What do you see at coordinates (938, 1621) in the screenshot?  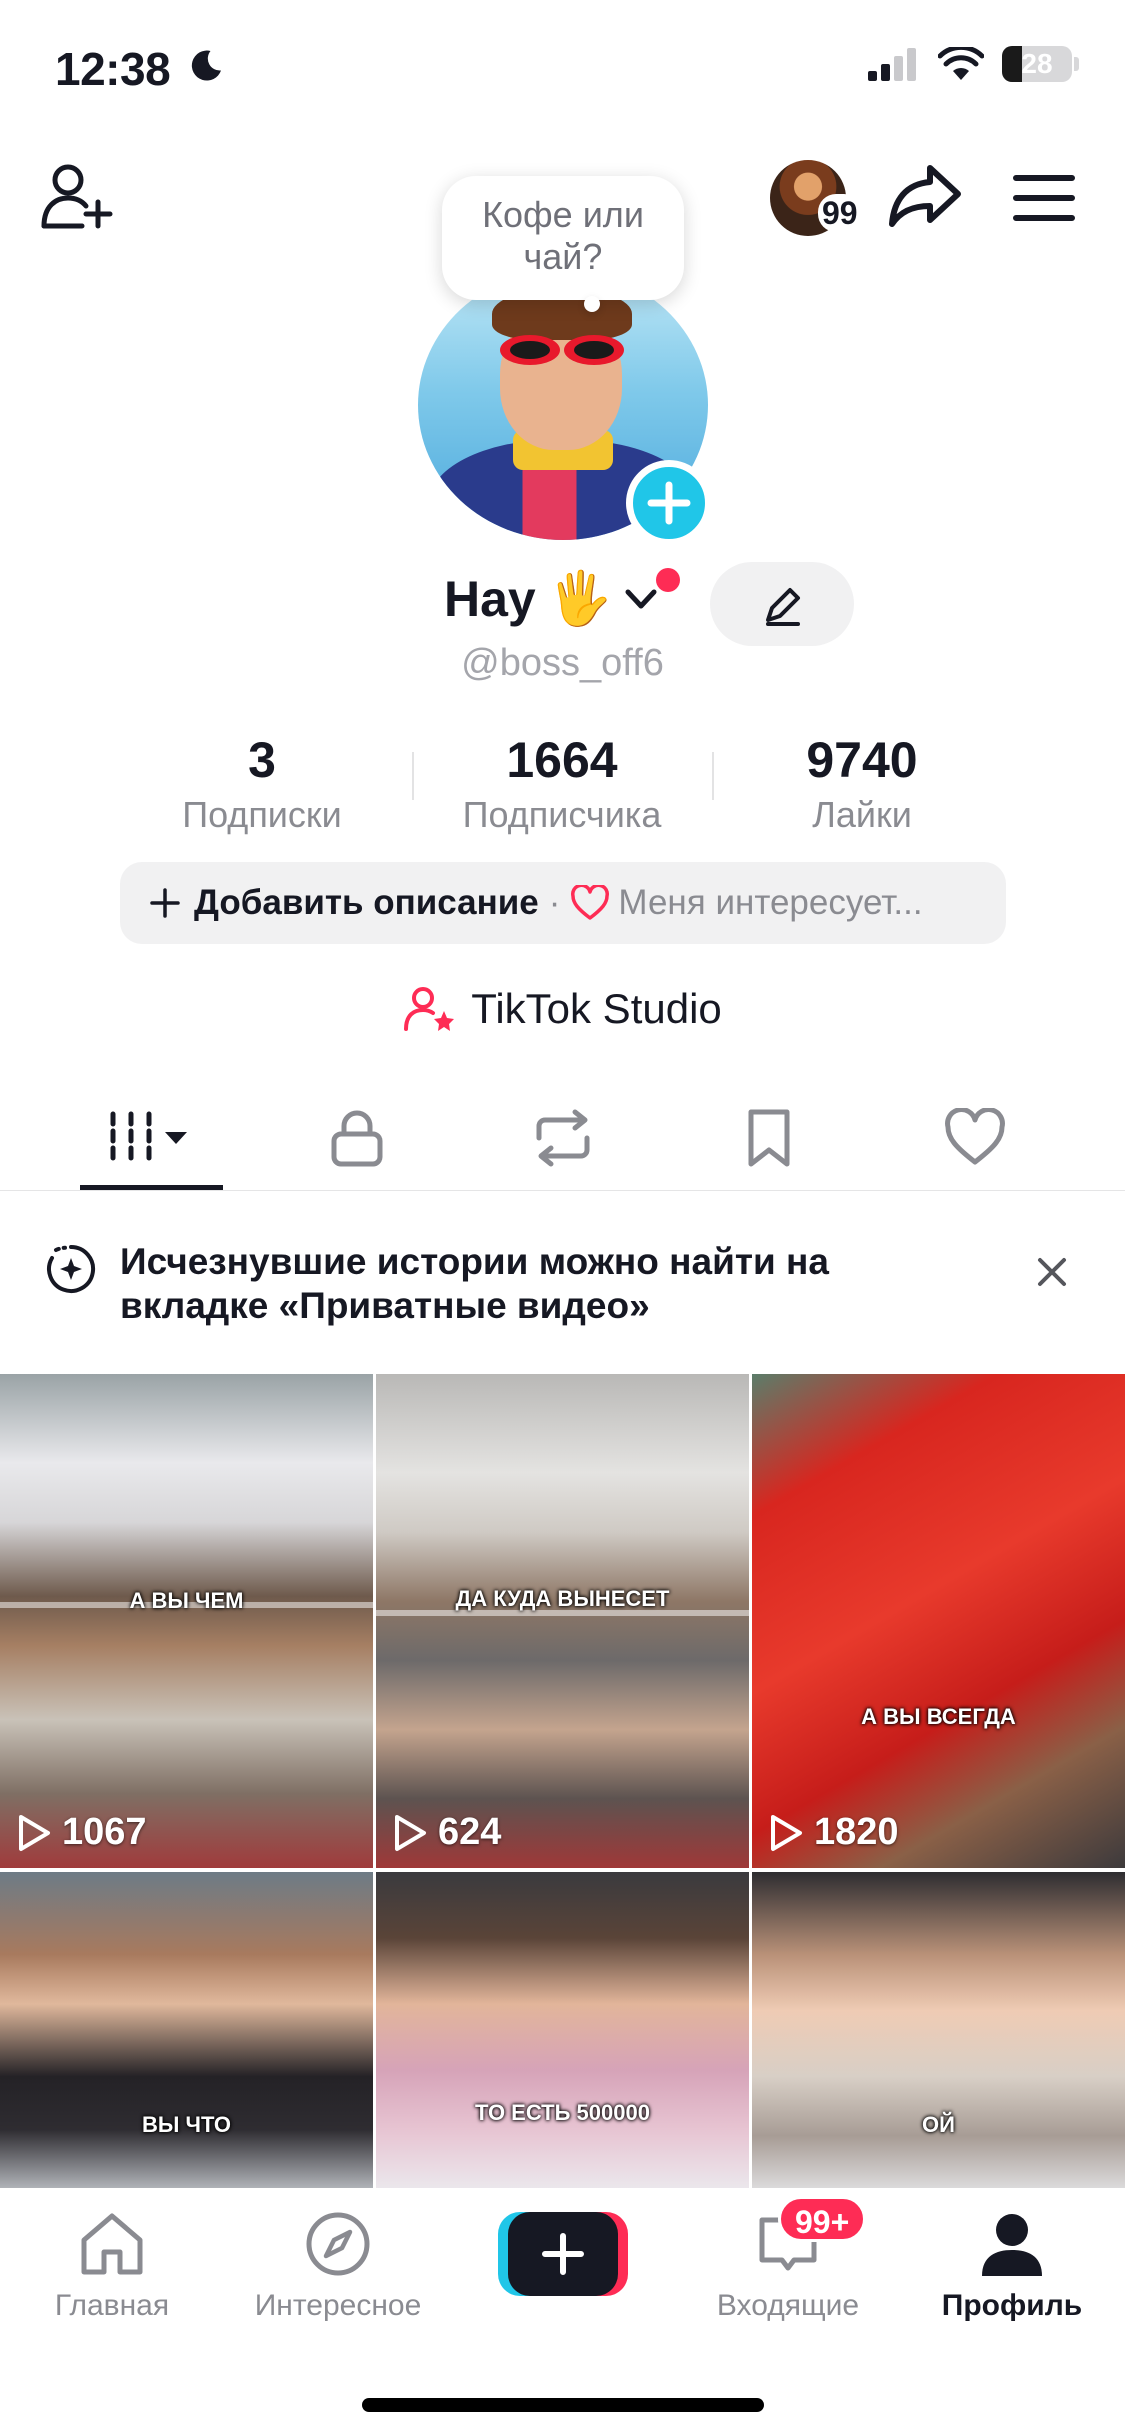 I see `video-thumbnail: А ВЫ ВСЕГДА 1820` at bounding box center [938, 1621].